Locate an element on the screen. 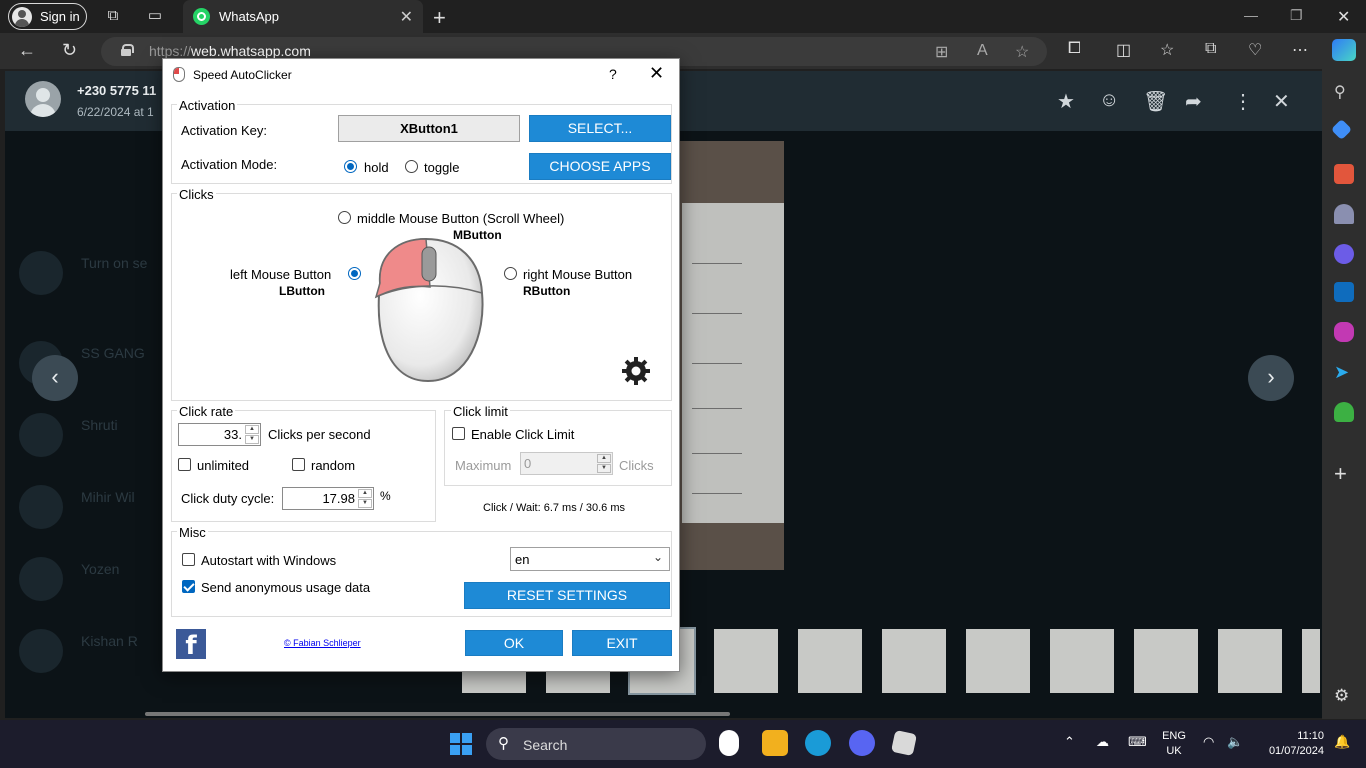  copilot-icon is located at coordinates (1344, 50).